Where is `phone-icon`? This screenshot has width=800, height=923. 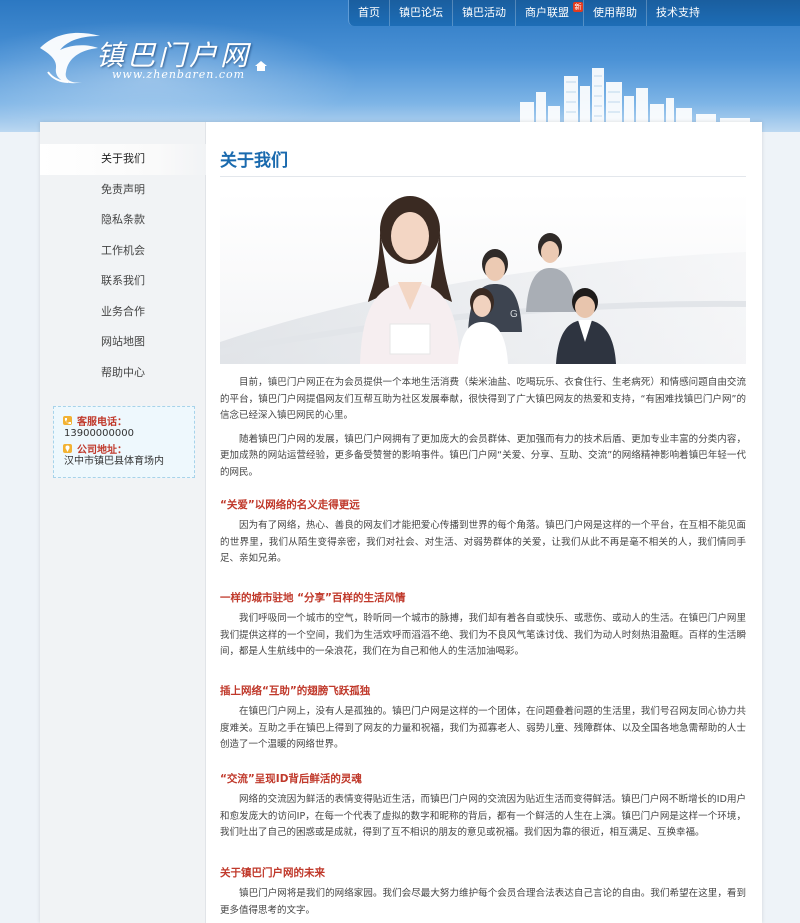 phone-icon is located at coordinates (67, 420).